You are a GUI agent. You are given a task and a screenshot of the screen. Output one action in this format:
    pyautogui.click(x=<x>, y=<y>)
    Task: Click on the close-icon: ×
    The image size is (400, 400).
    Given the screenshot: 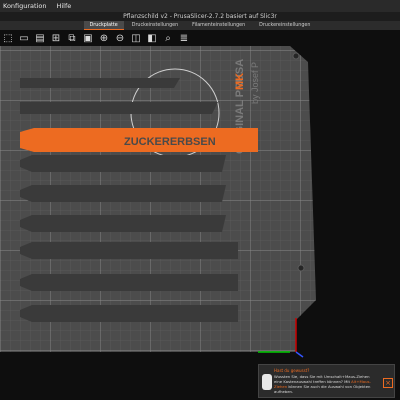 What is the action you would take?
    pyautogui.click(x=388, y=383)
    